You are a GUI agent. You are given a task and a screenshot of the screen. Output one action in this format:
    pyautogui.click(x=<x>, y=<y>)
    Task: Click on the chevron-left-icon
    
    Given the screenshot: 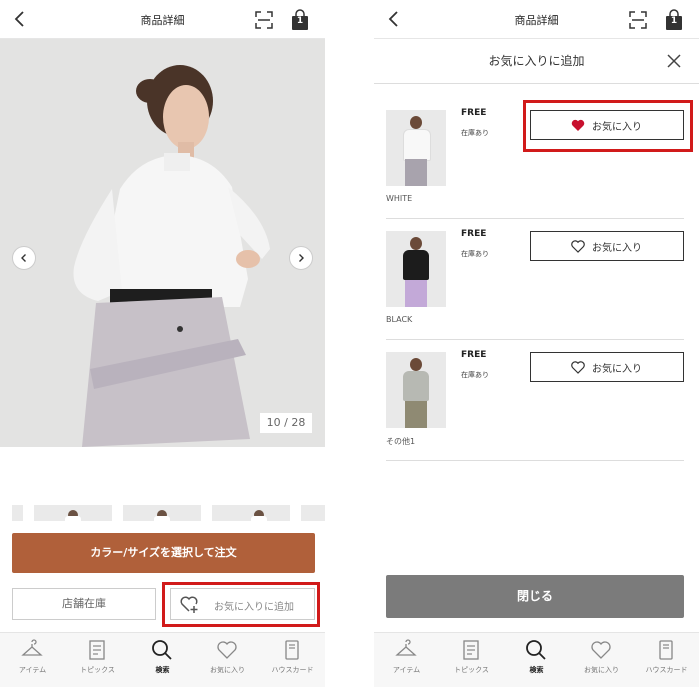 What is the action you would take?
    pyautogui.click(x=23, y=258)
    